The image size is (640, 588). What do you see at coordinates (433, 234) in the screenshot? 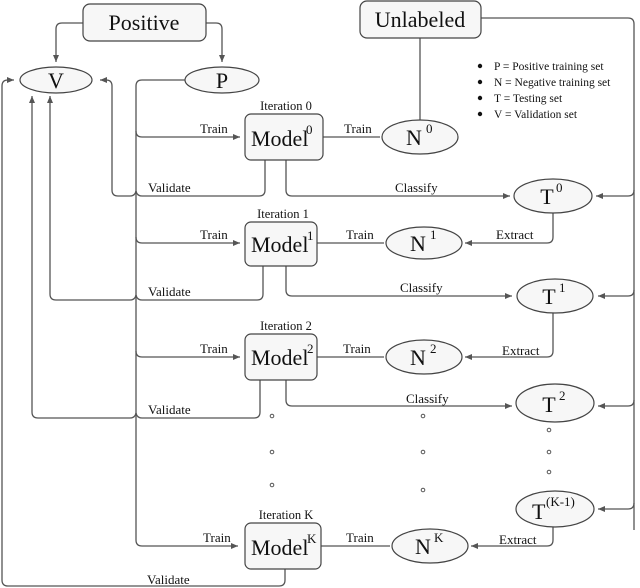
I see `n-superscript: 1` at bounding box center [433, 234].